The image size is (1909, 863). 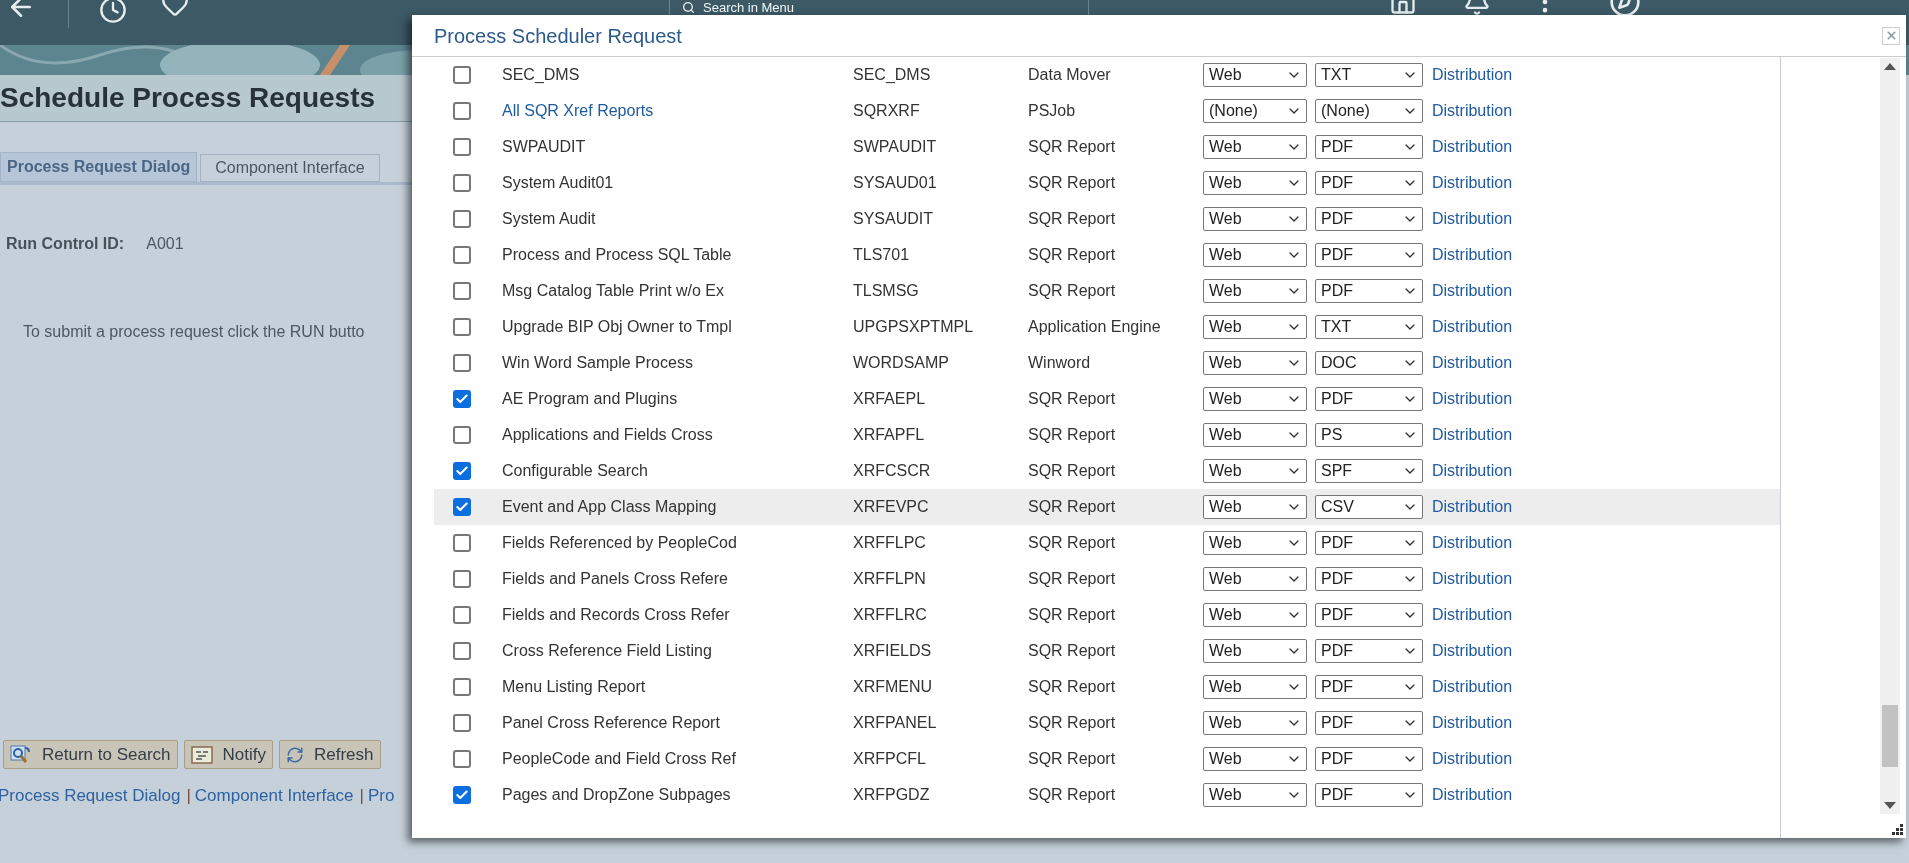 I want to click on footer-link: Component Interface, so click(x=274, y=796).